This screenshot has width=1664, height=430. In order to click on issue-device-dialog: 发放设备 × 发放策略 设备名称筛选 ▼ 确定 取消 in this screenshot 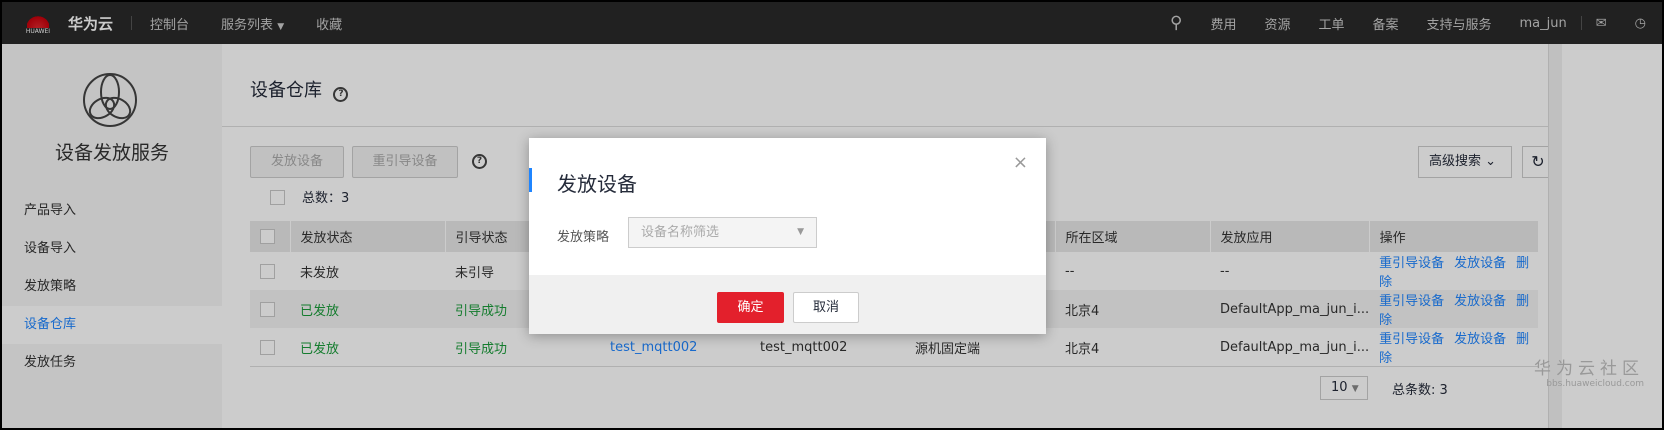, I will do `click(787, 236)`.